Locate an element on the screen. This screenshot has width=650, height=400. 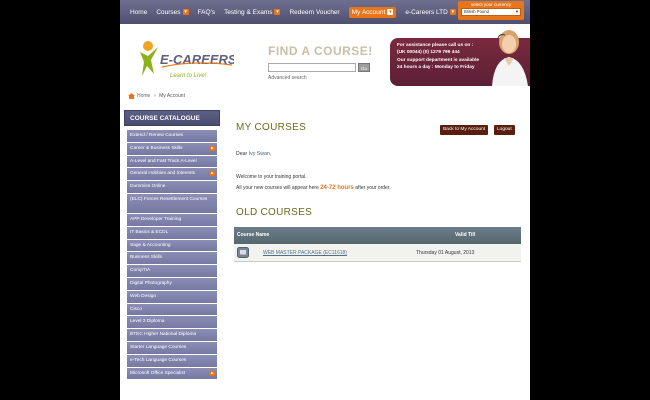
nav-courses: Courses ▼ is located at coordinates (172, 12).